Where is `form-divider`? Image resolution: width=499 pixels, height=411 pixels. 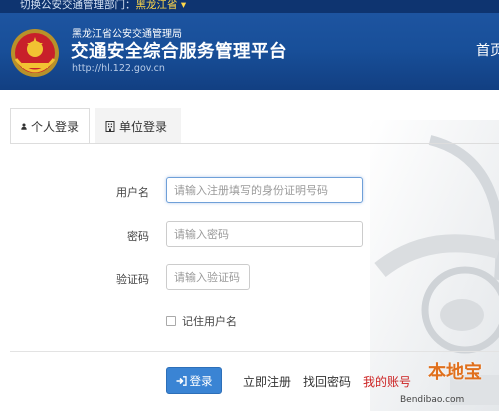 form-divider is located at coordinates (254, 351).